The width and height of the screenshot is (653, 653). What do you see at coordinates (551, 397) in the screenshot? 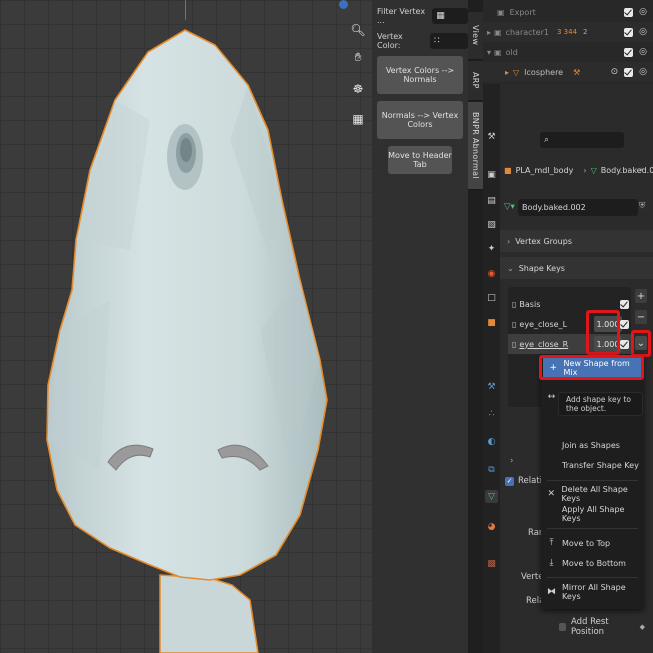
I see `arrows-icon: ↔` at bounding box center [551, 397].